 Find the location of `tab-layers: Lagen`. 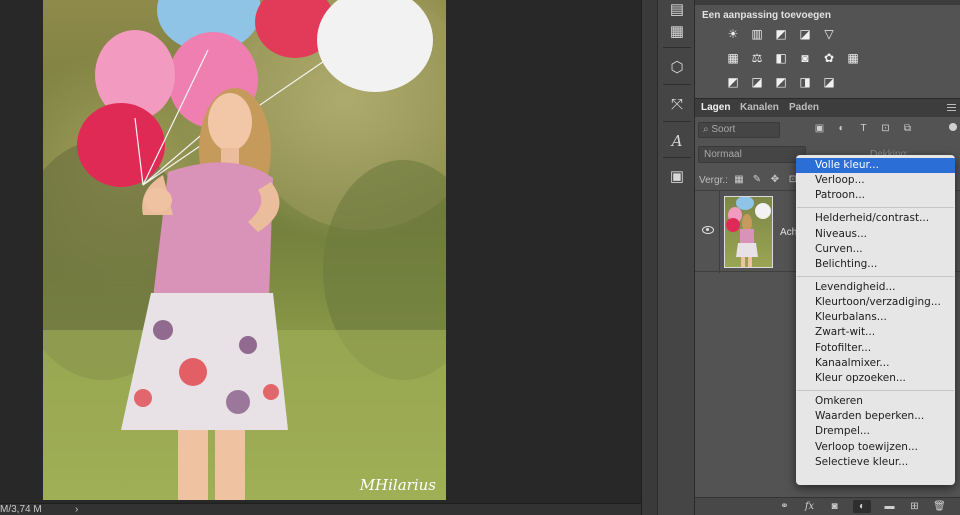

tab-layers: Lagen is located at coordinates (715, 108).